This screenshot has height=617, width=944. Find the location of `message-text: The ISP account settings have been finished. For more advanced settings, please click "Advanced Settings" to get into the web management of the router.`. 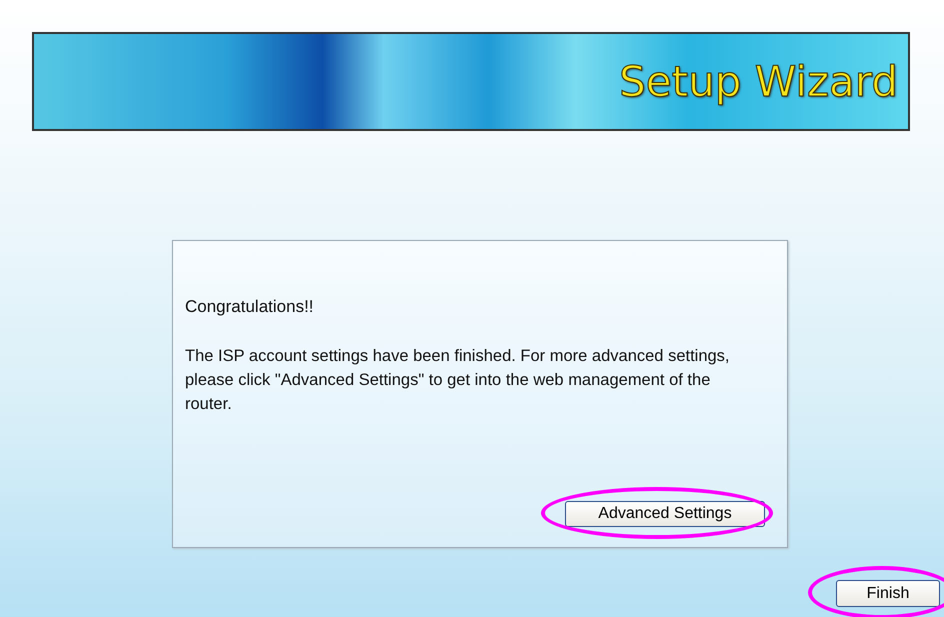

message-text: The ISP account settings have been finished. For more advanced settings, please click "Advanced Settings" to get into the web management of the router. is located at coordinates (458, 380).